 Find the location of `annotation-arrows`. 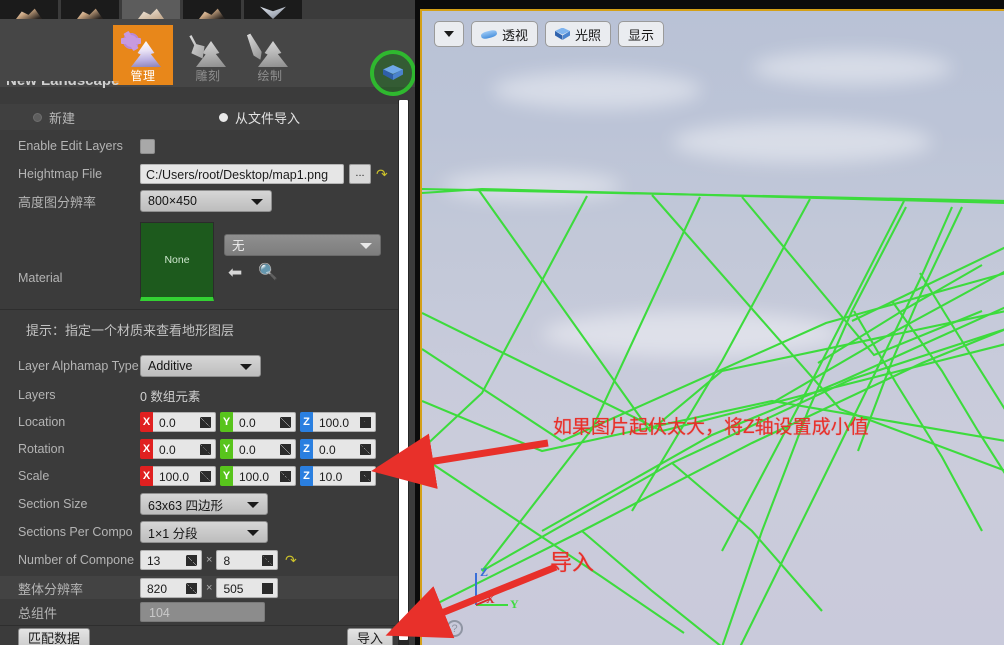

annotation-arrows is located at coordinates (464, 536).